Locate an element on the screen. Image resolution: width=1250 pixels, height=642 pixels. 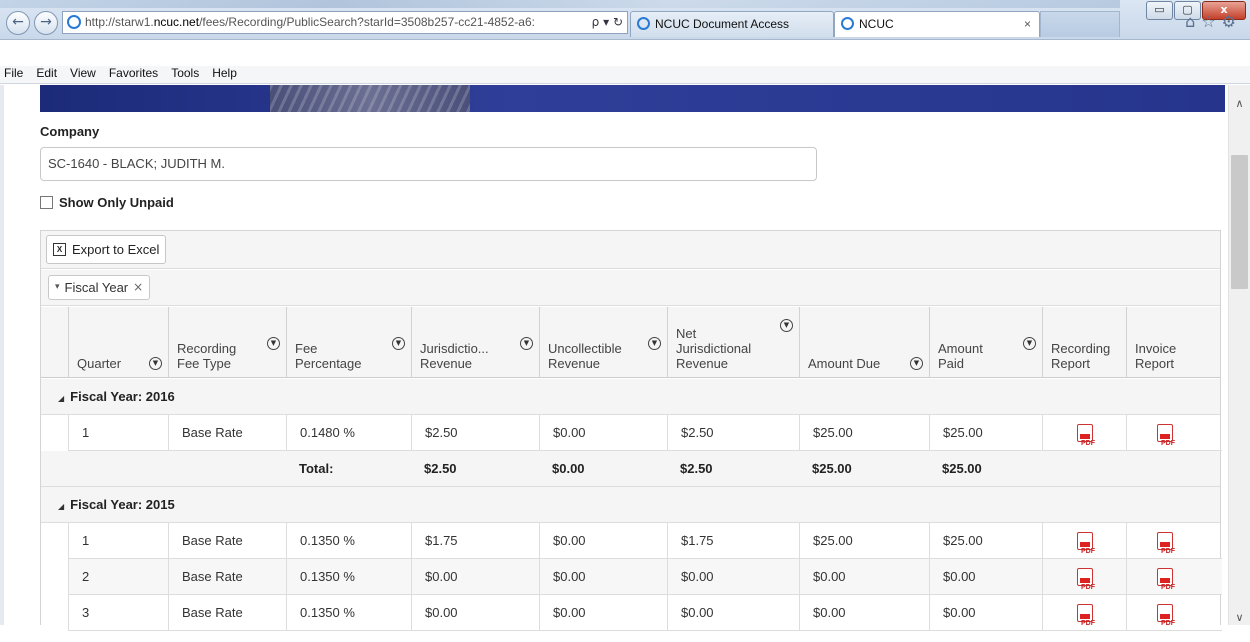
menu-help: Help is located at coordinates (224, 73).